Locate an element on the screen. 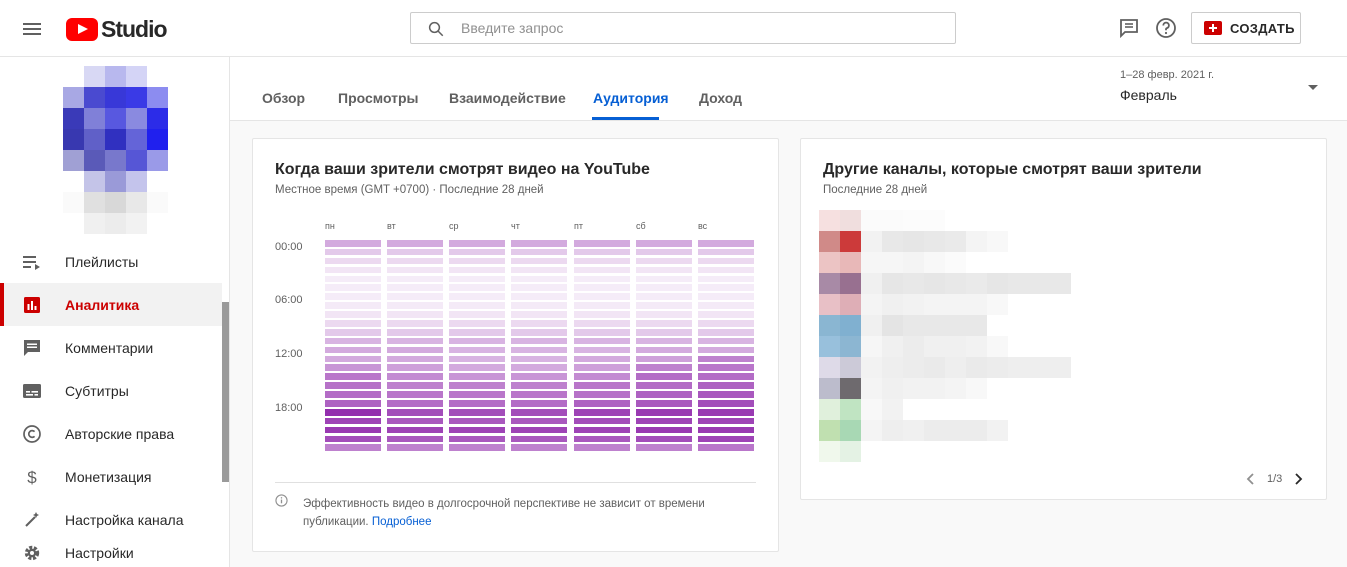 Image resolution: width=1347 pixels, height=567 pixels. tab-audience: Аудитория is located at coordinates (631, 98).